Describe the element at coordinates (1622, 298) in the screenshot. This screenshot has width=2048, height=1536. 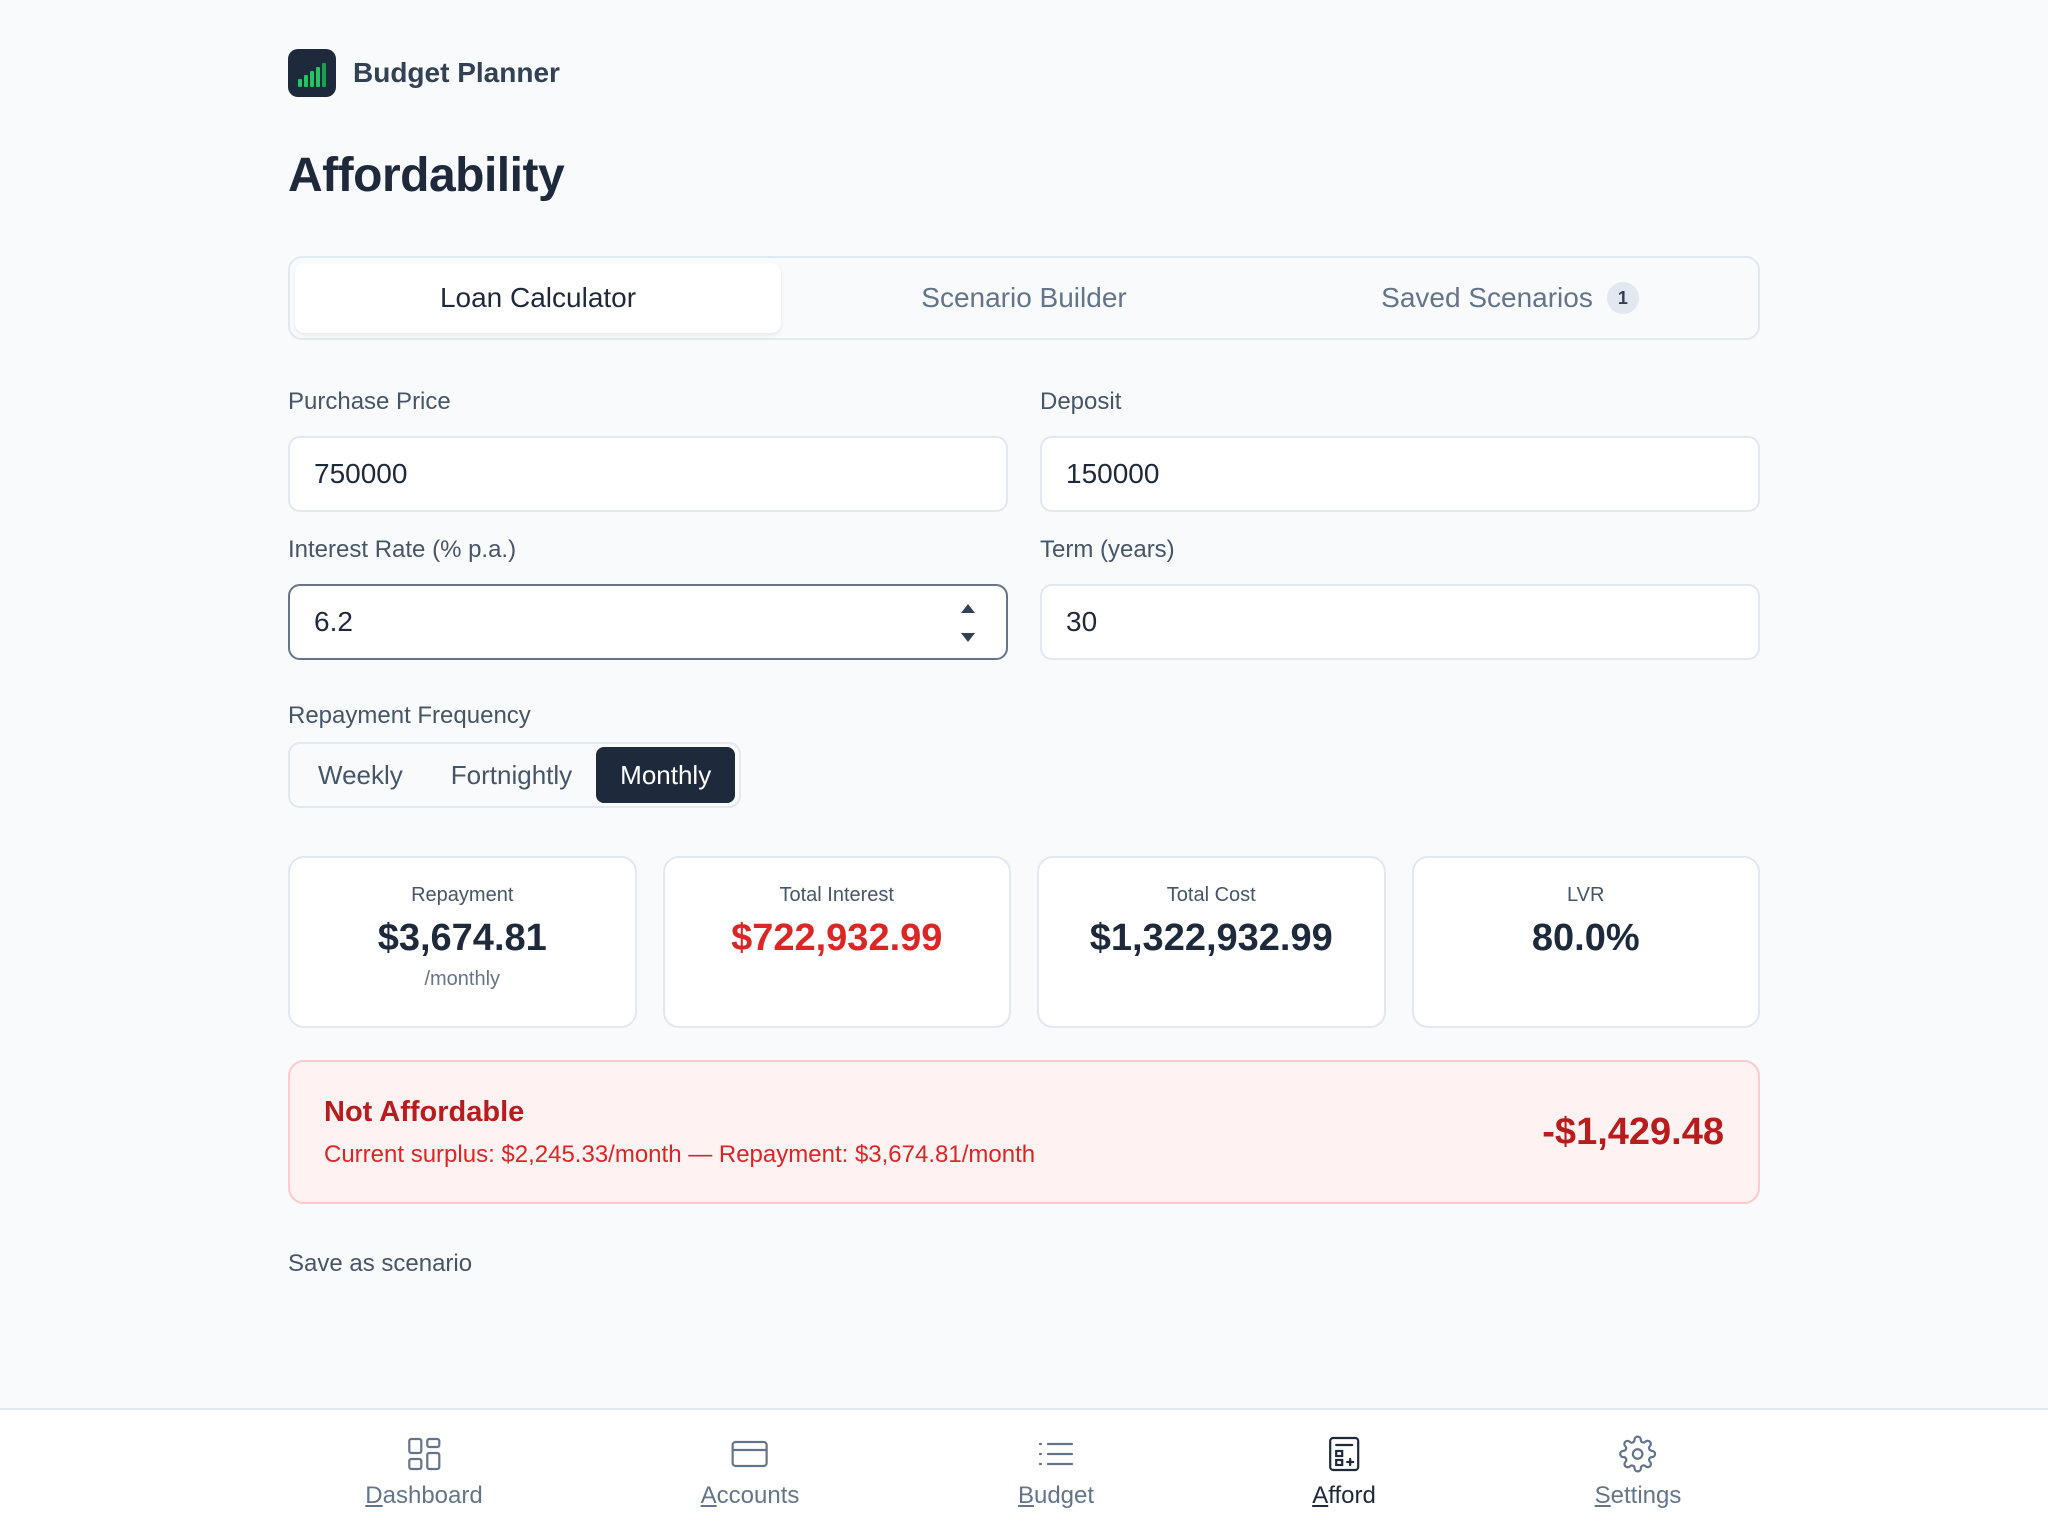
I see `saved-count-badge: 1` at that location.